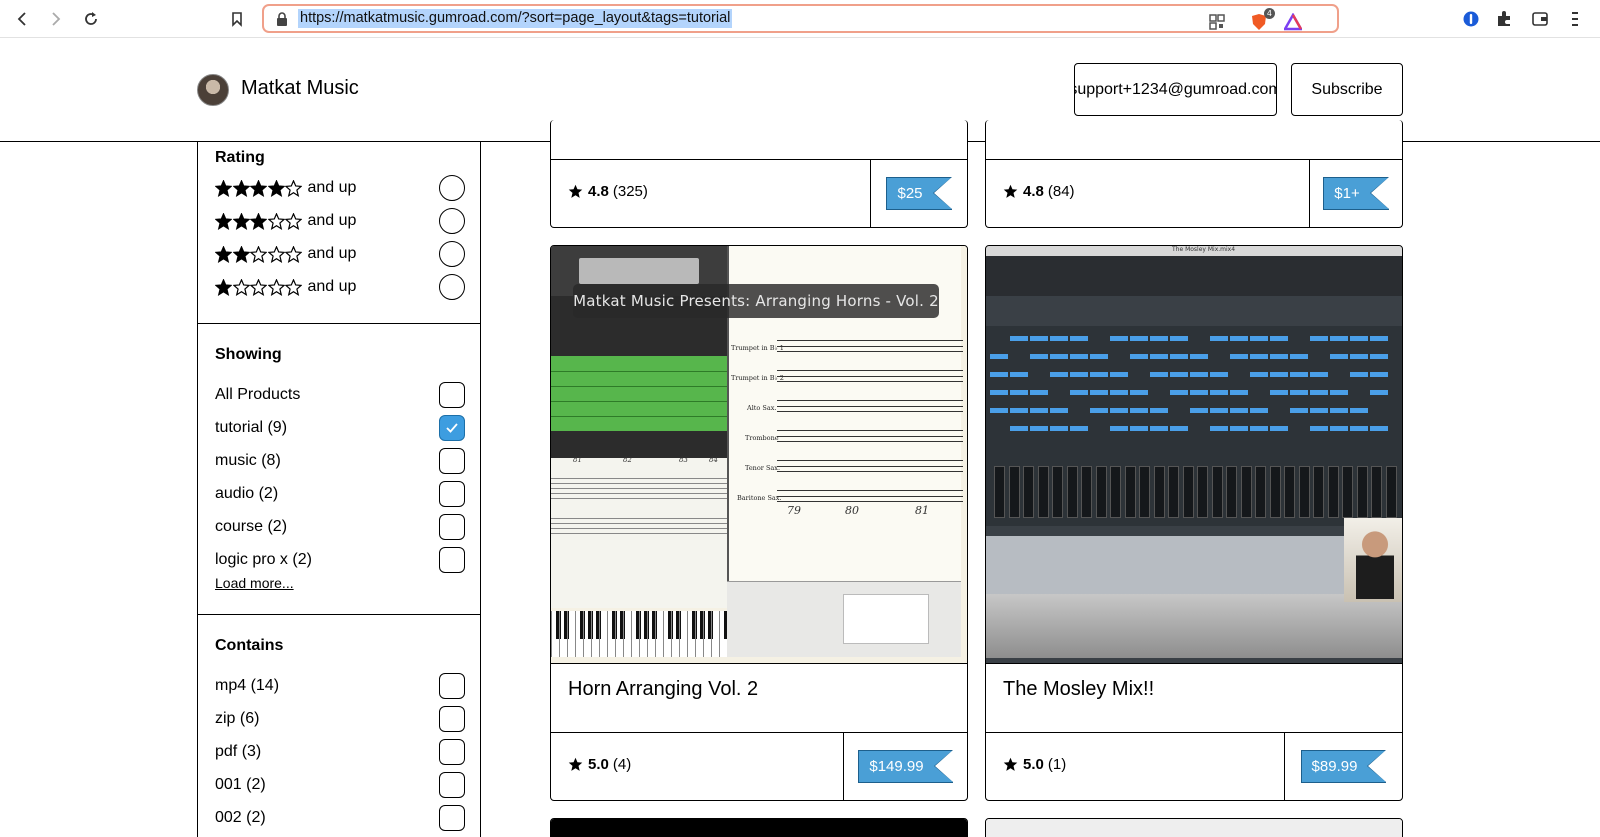 This screenshot has width=1600, height=837. I want to click on price-tag: $25, so click(919, 193).